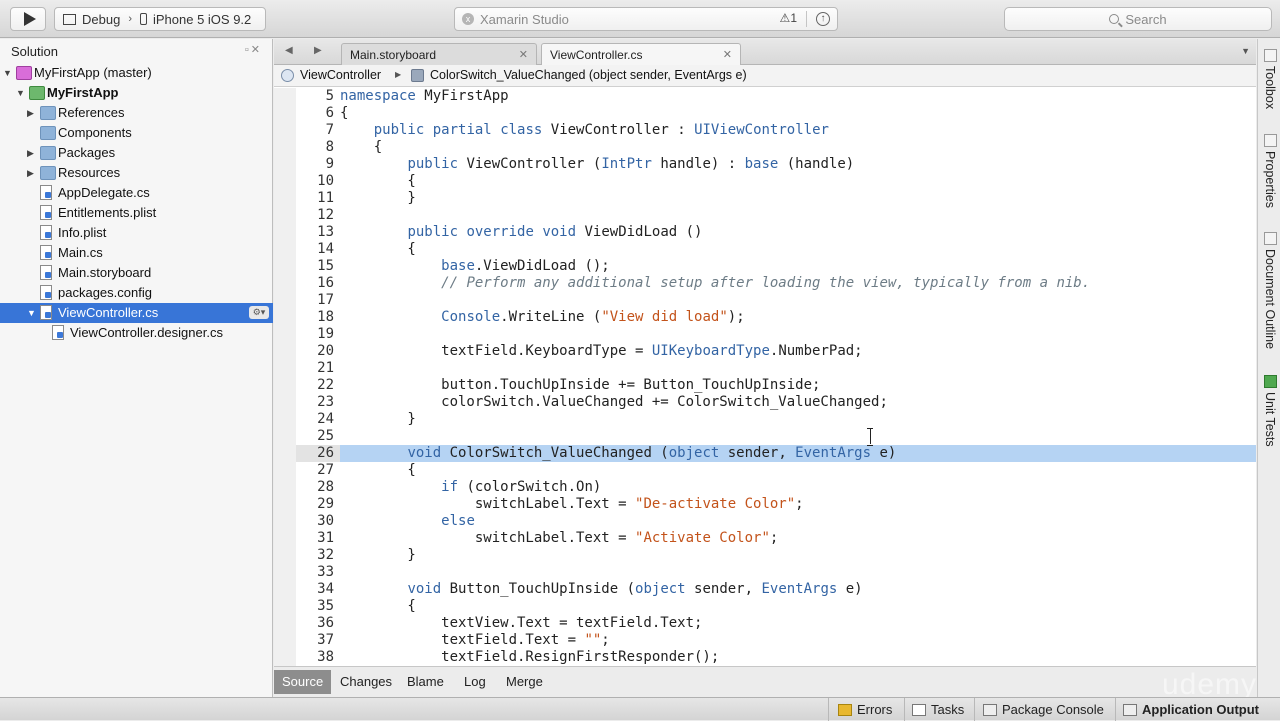 The image size is (1280, 721). What do you see at coordinates (521, 623) in the screenshot?
I see `code-text: textView.Text = textField.Text;` at bounding box center [521, 623].